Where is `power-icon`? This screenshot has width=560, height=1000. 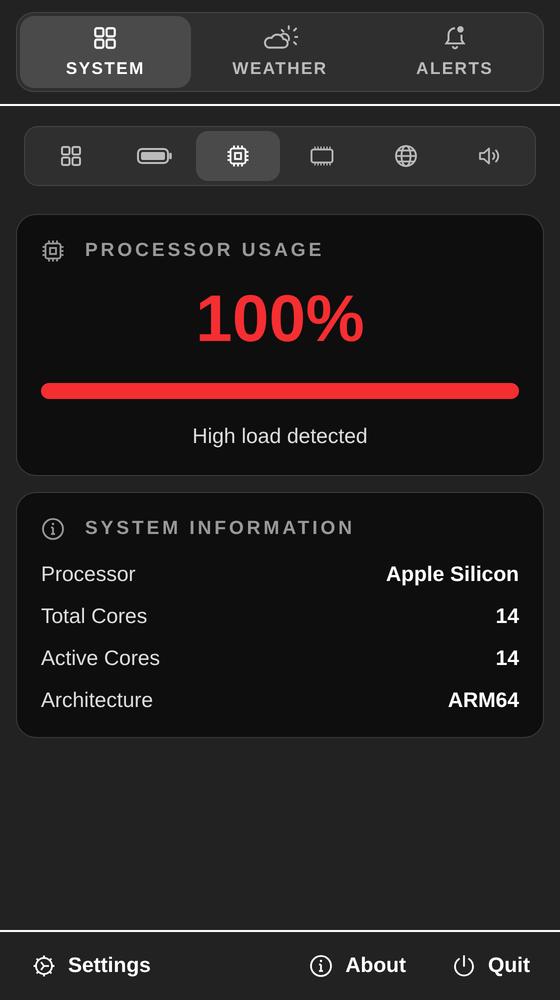
power-icon is located at coordinates (464, 966).